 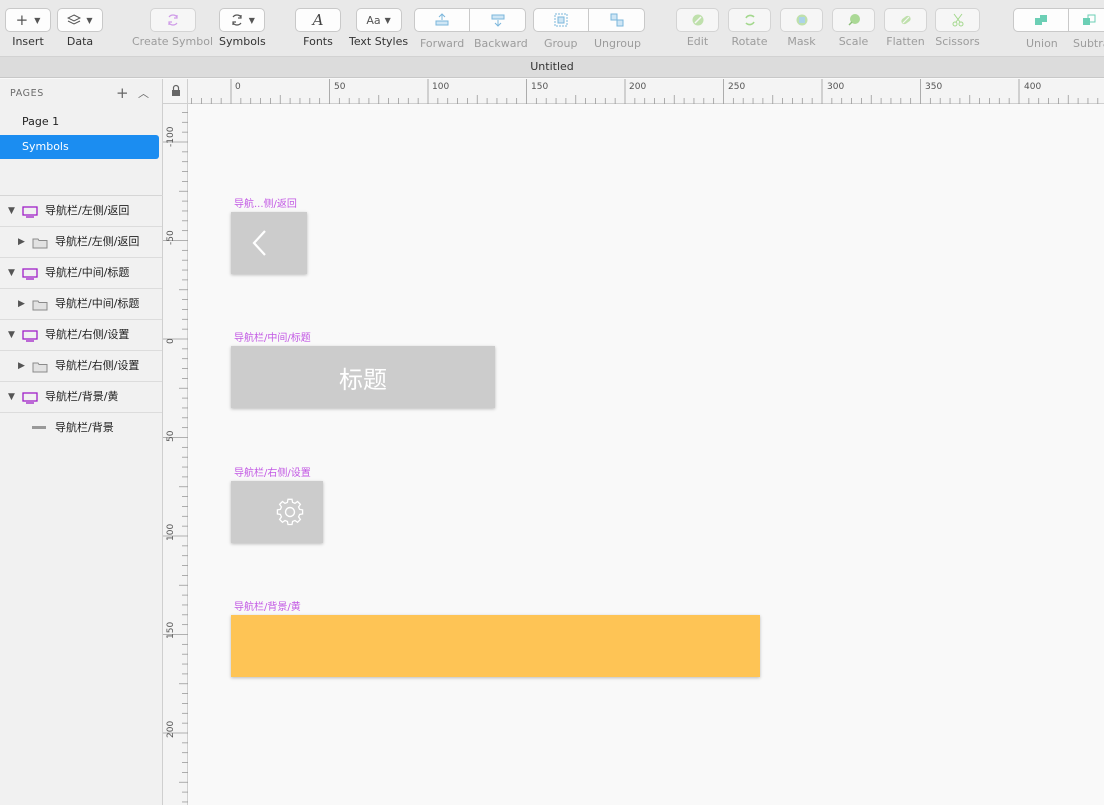 I want to click on ruler-label: 100, so click(x=441, y=87).